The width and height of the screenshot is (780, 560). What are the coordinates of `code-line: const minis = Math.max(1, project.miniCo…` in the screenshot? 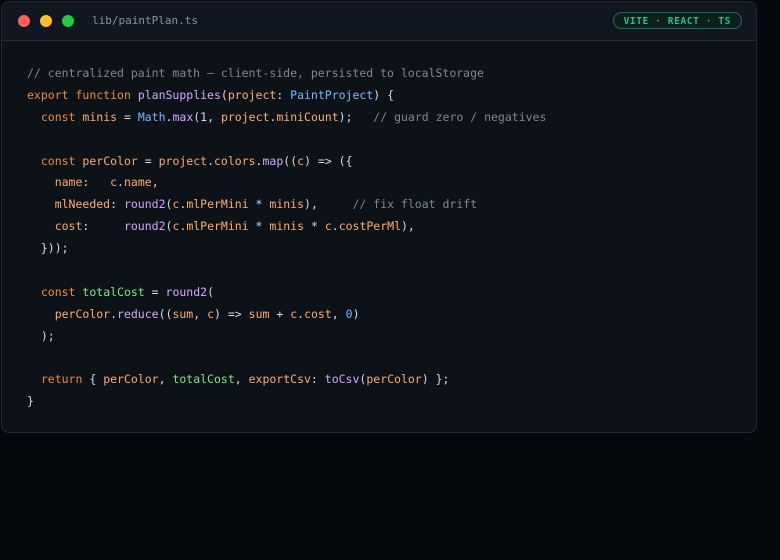 It's located at (287, 118).